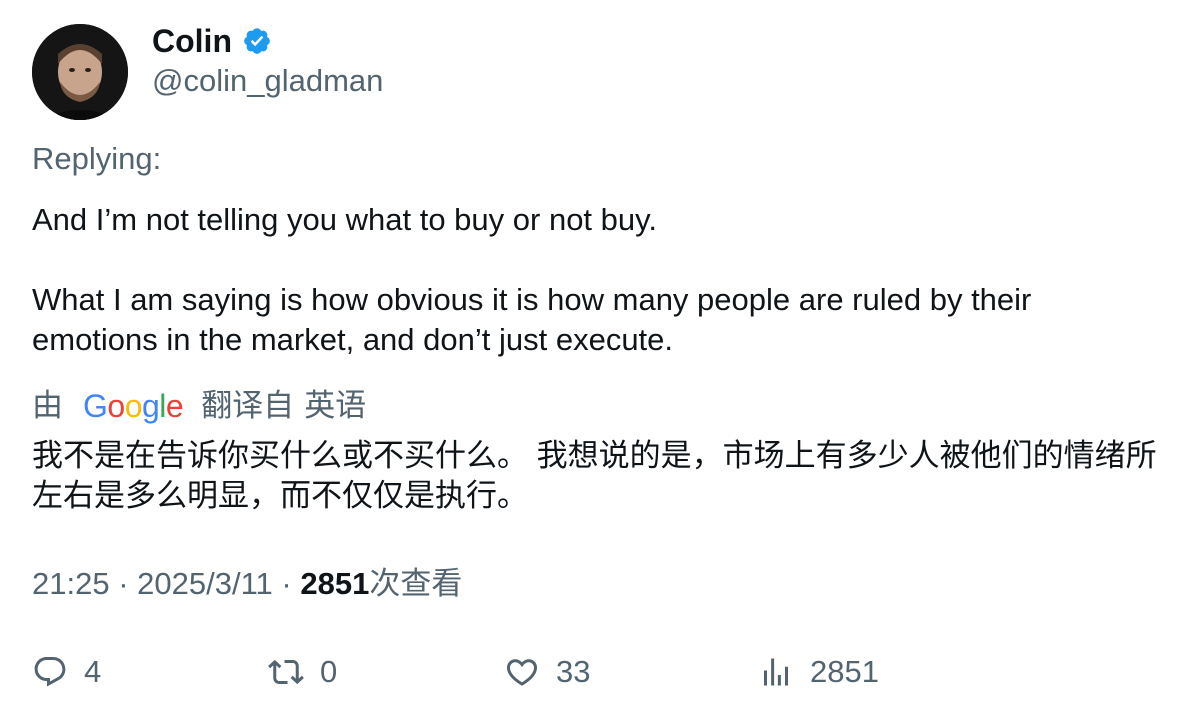  What do you see at coordinates (335, 405) in the screenshot?
I see `source-language: 英语` at bounding box center [335, 405].